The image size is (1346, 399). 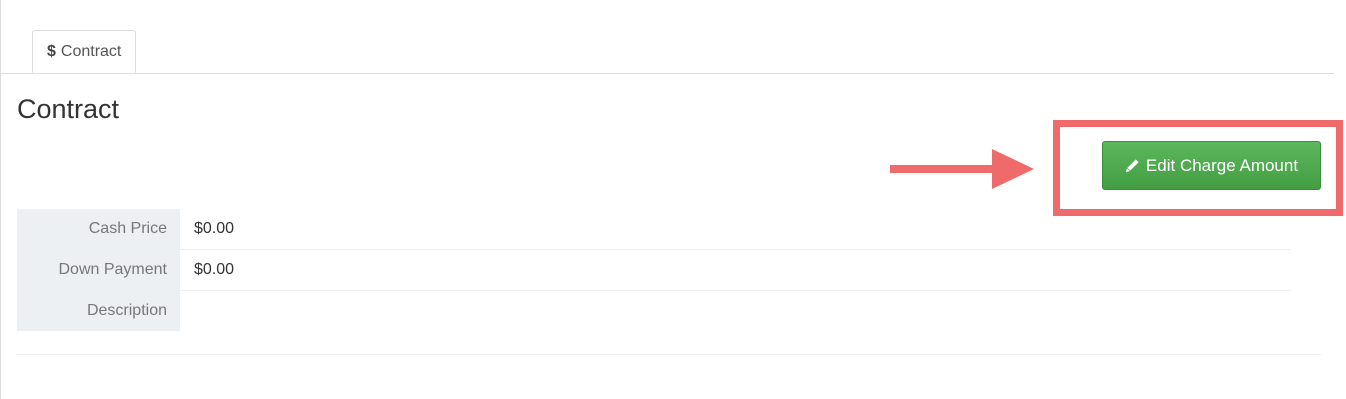 I want to click on tab-contract: $ Contract, so click(x=84, y=51).